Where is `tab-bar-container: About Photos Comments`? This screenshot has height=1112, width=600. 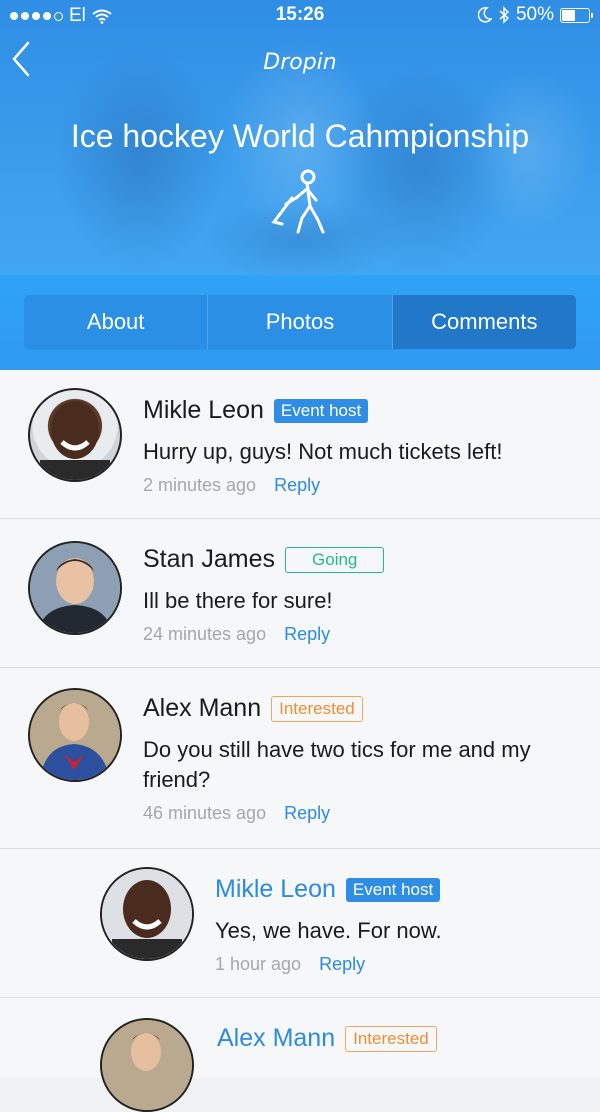
tab-bar-container: About Photos Comments is located at coordinates (300, 322).